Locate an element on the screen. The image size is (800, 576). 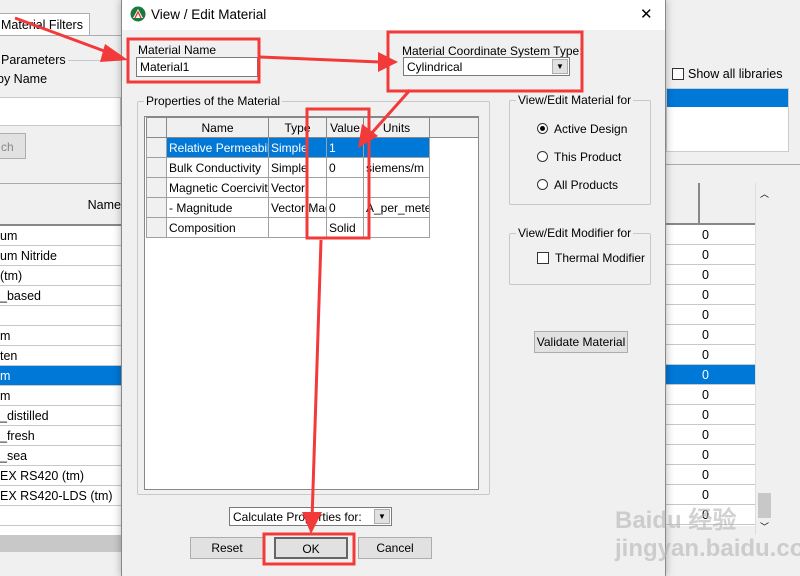
dialog-title: View / Edit Material is located at coordinates (209, 14).